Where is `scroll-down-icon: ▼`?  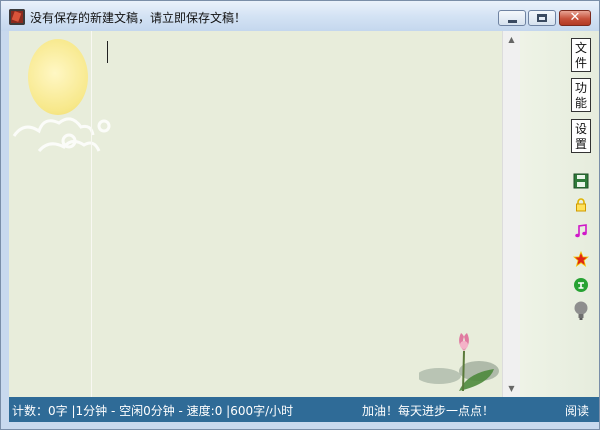
scroll-down-icon: ▼ is located at coordinates (511, 388).